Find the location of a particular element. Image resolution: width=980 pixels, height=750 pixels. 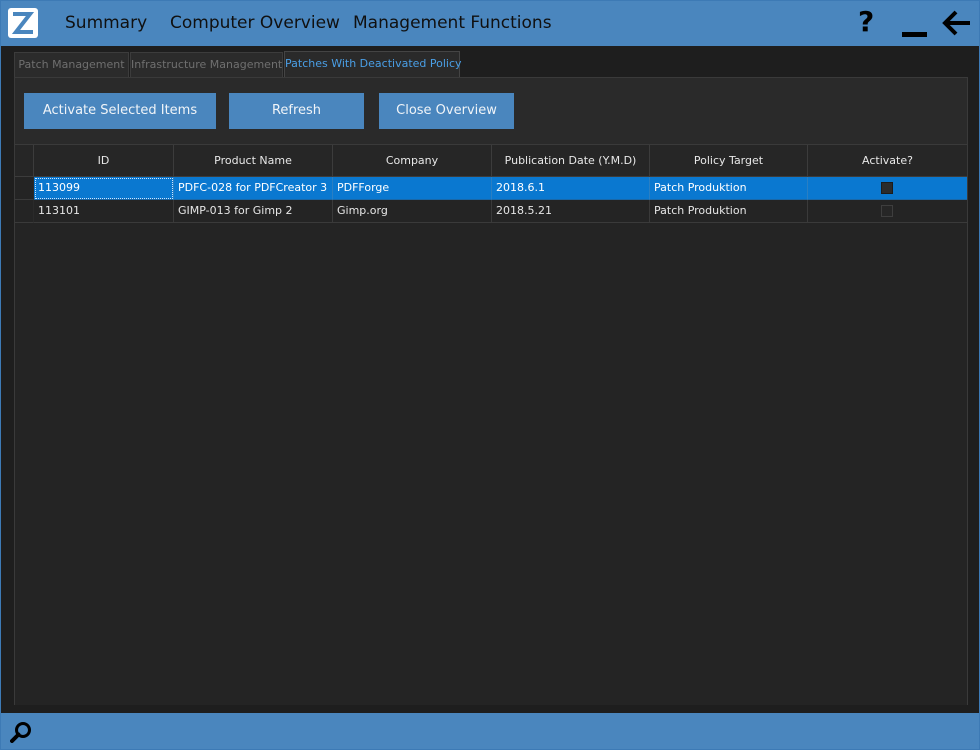

column-header-publication-date: Publication Date (Y.M.D) is located at coordinates (571, 161).